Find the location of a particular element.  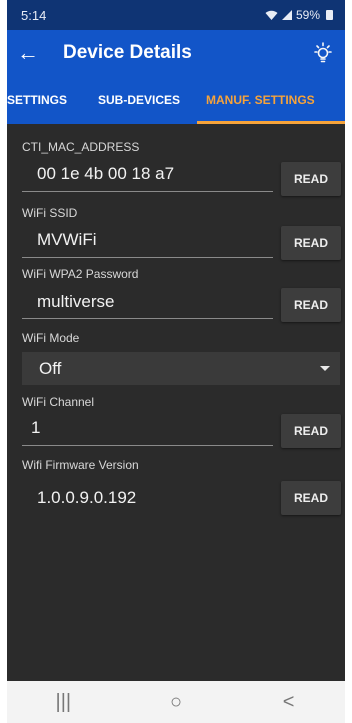

system-nav-bar: ||| ○ < is located at coordinates (176, 702).